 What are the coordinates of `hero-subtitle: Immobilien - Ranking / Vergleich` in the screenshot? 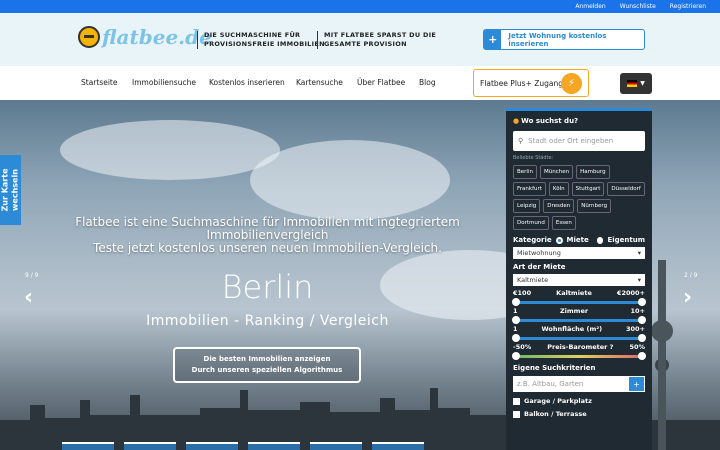 It's located at (267, 321).